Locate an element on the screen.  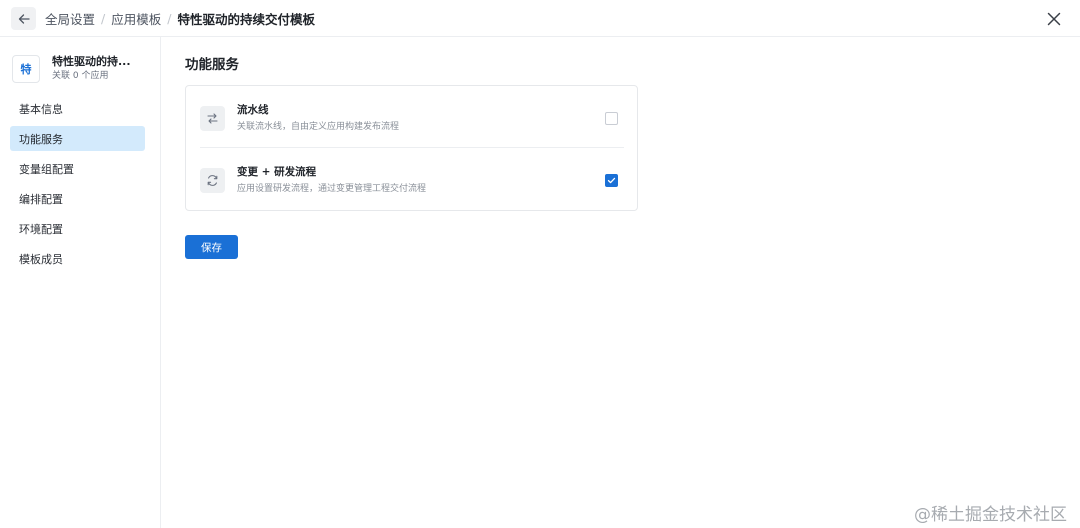
app-summary-card: 特 特性驱动的持... 关联 0 个应用 is located at coordinates (82, 69).